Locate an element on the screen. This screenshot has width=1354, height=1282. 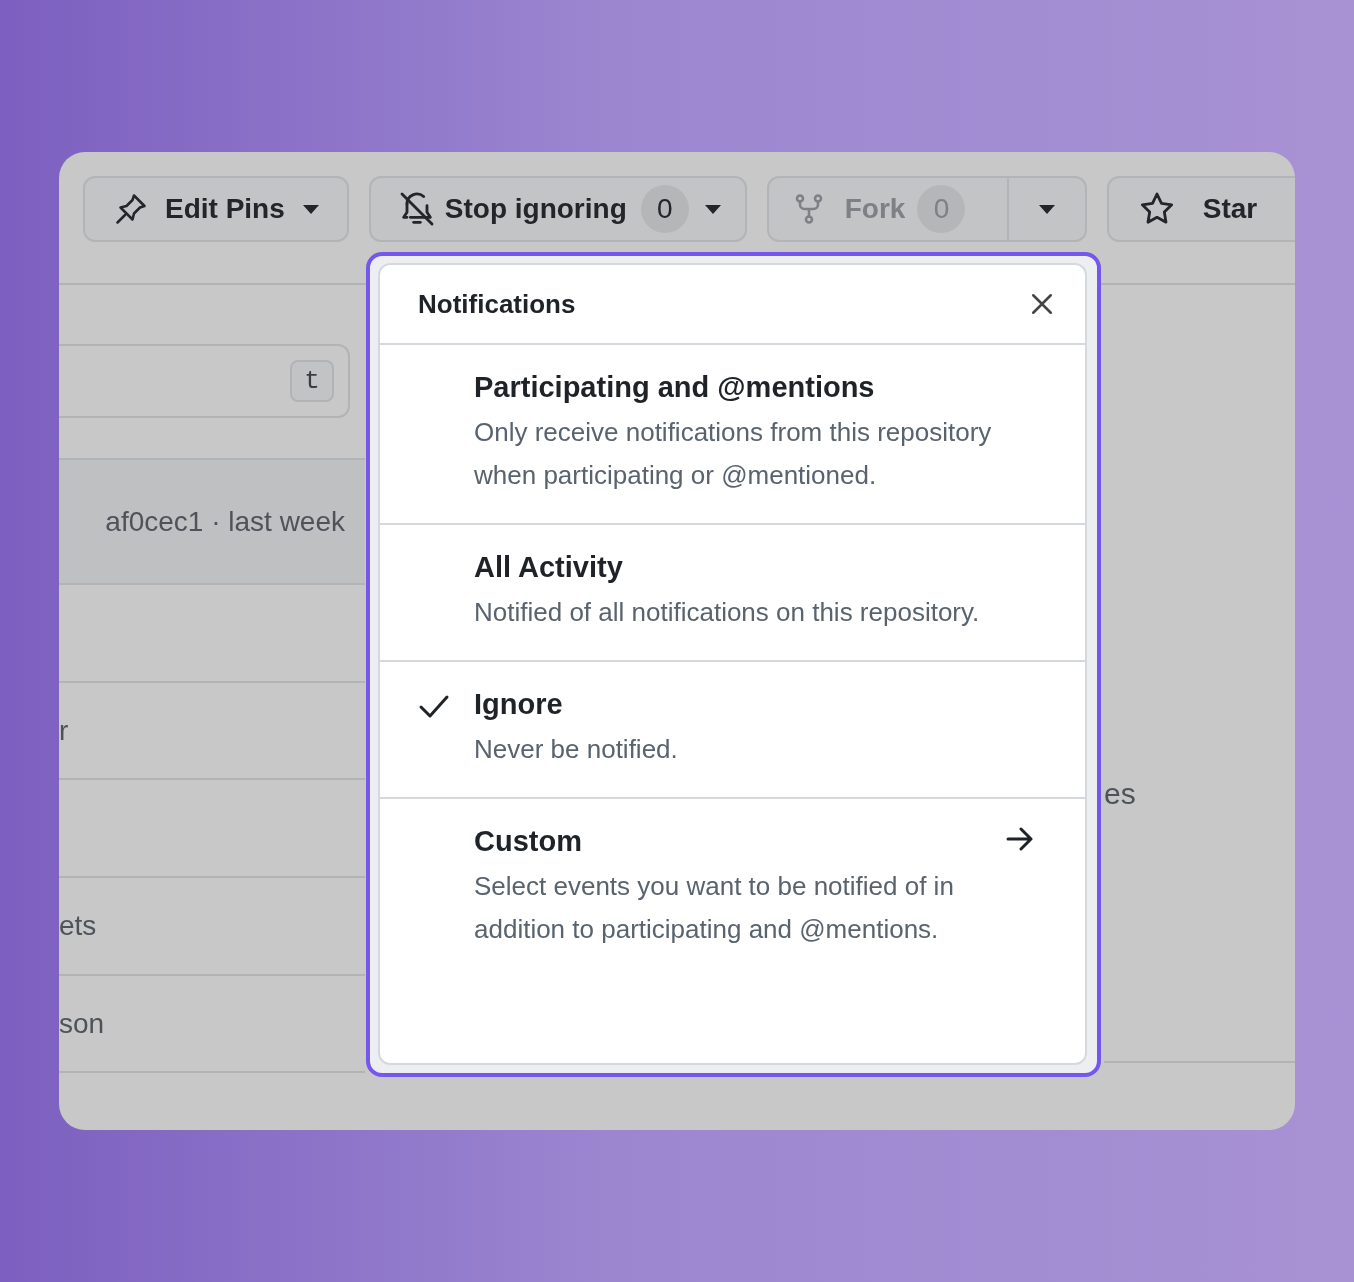
row-label: son is located at coordinates (82, 1023).